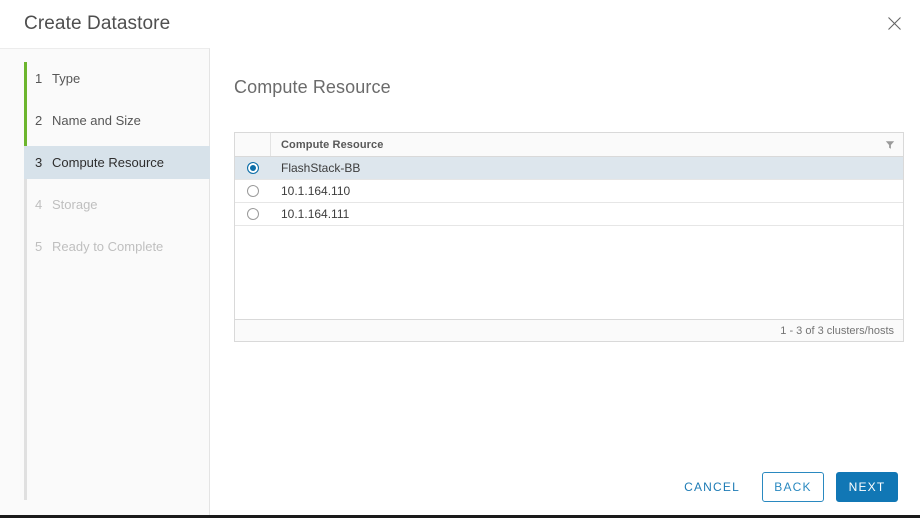 The height and width of the screenshot is (518, 920). What do you see at coordinates (39, 204) in the screenshot?
I see `step-number: 4` at bounding box center [39, 204].